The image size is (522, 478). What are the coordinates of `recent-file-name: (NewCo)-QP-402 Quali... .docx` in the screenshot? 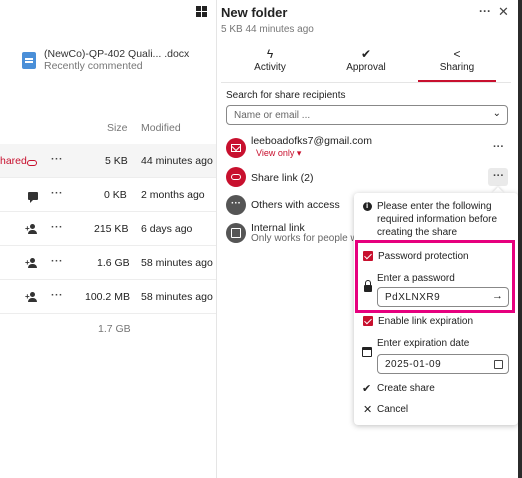 It's located at (116, 54).